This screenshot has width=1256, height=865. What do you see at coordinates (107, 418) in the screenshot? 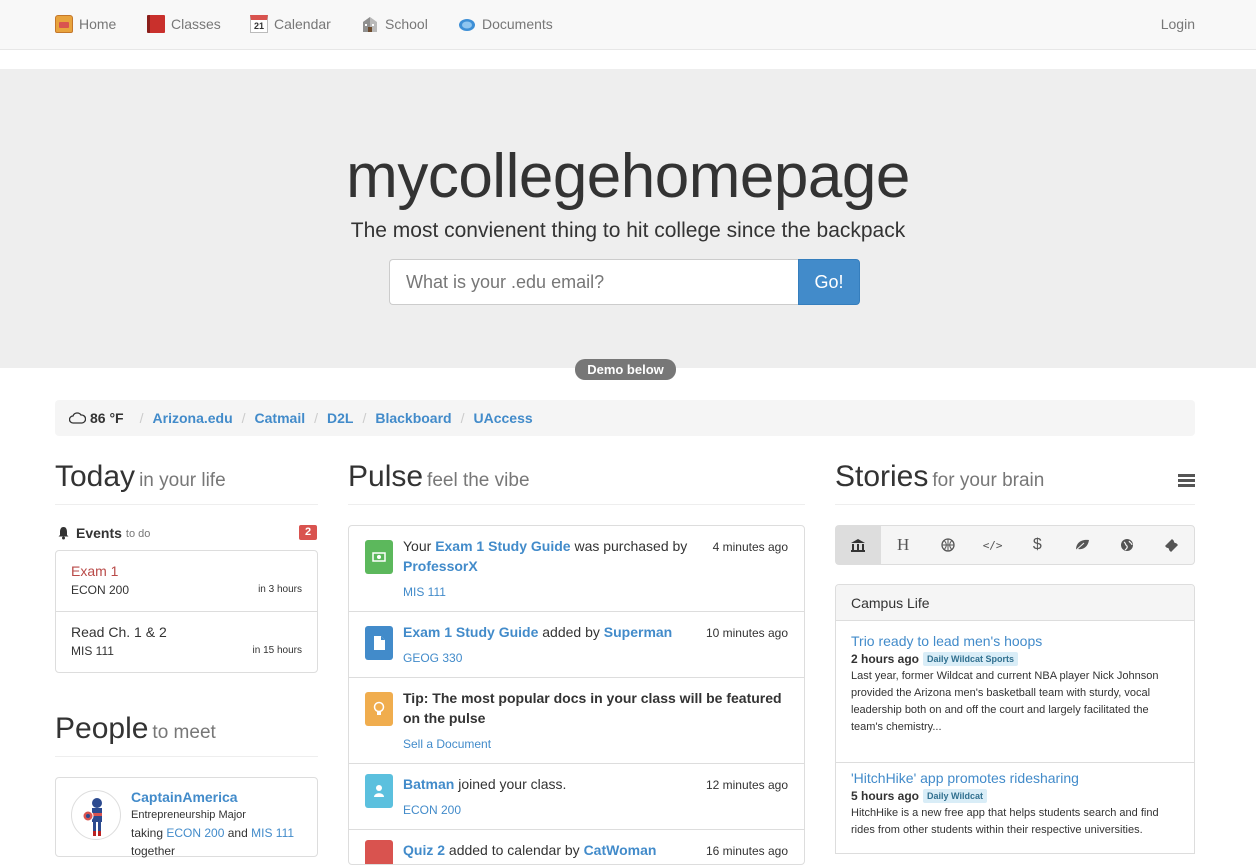
I see `temperature: 86 °F` at bounding box center [107, 418].